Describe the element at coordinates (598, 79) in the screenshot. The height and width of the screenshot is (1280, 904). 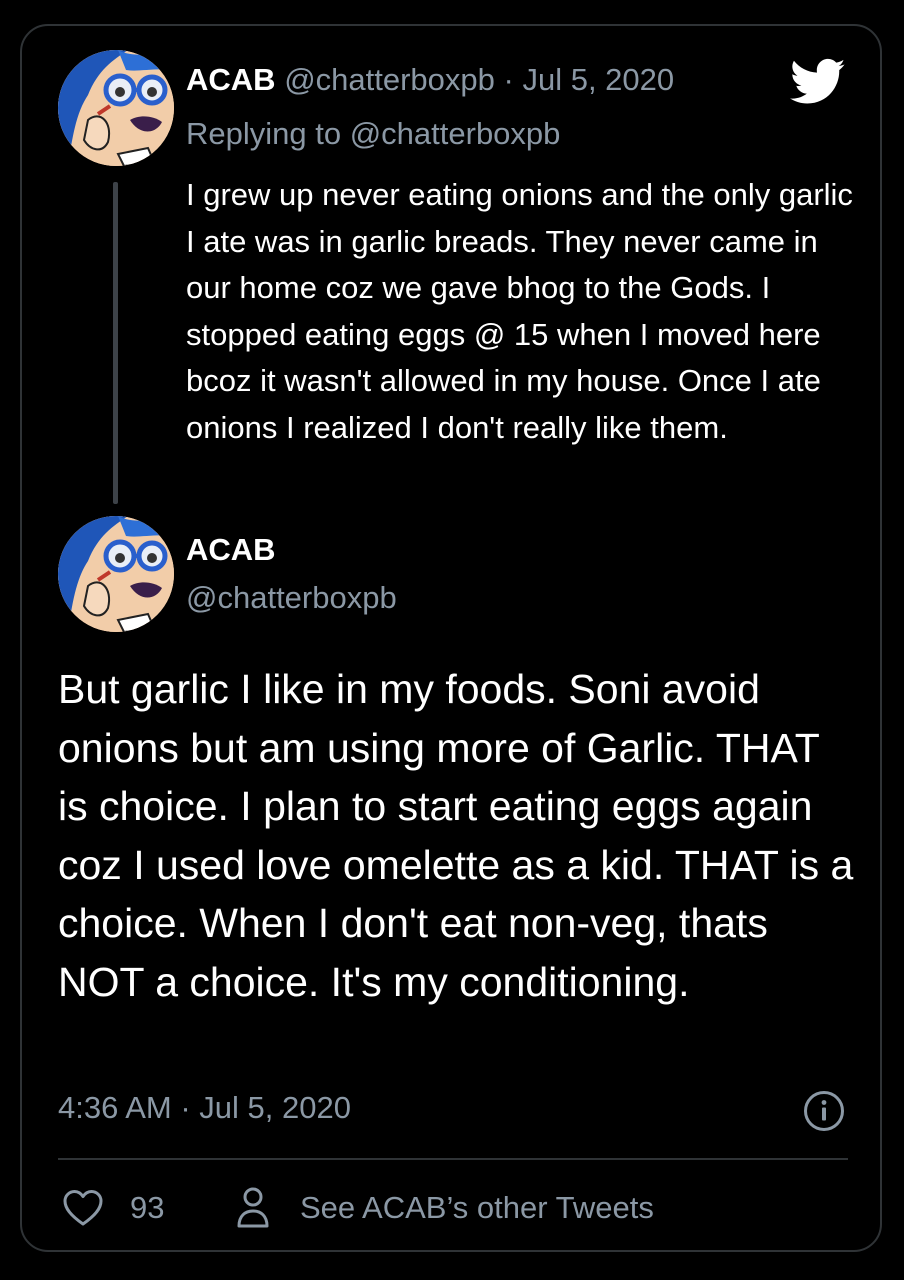
I see `reply-date: Jul 5, 2020` at that location.